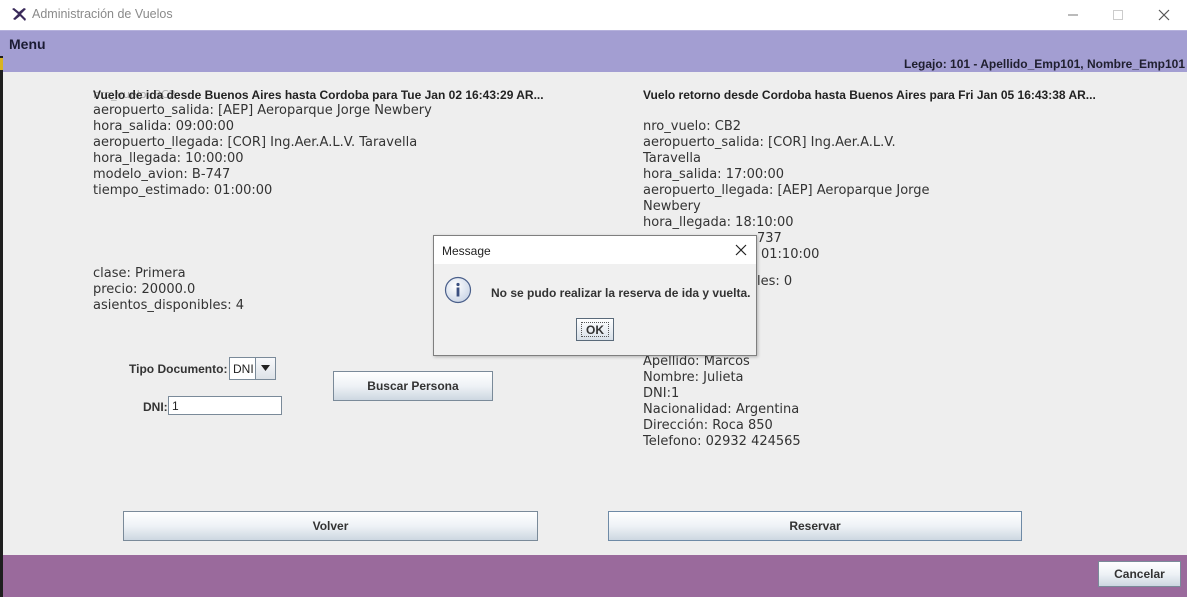 The width and height of the screenshot is (1187, 597). What do you see at coordinates (696, 361) in the screenshot?
I see `persona-line: Apellido: Marcos` at bounding box center [696, 361].